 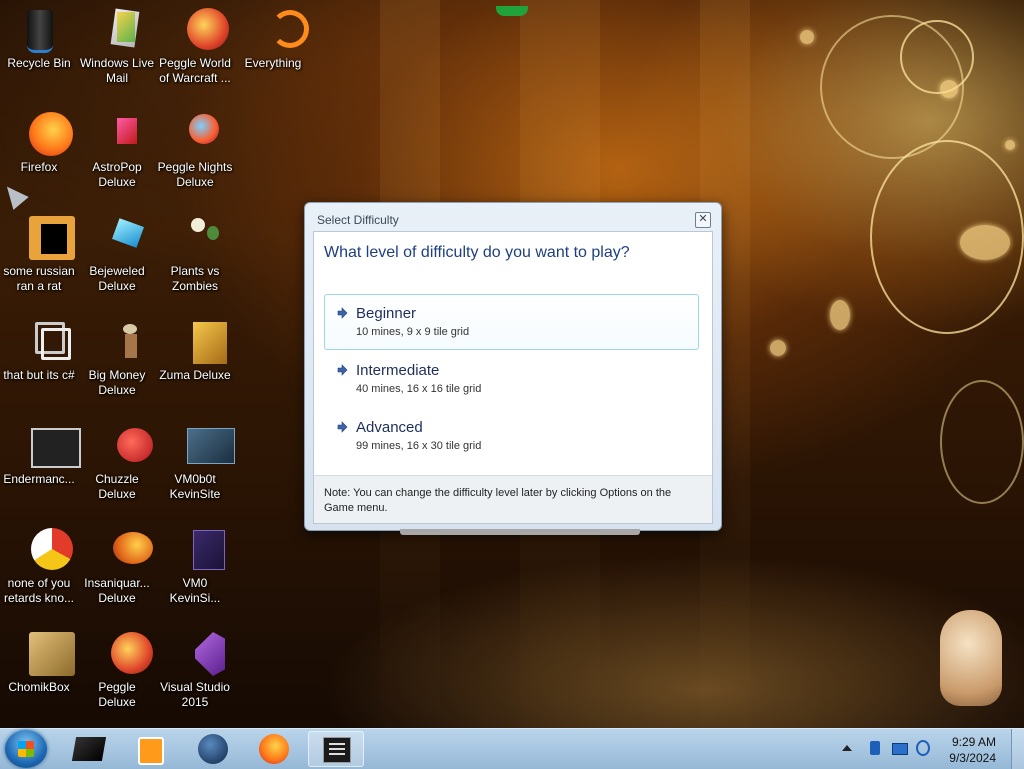 I want to click on desktop-icon-label: Insaniquar... Deluxe, so click(x=117, y=590).